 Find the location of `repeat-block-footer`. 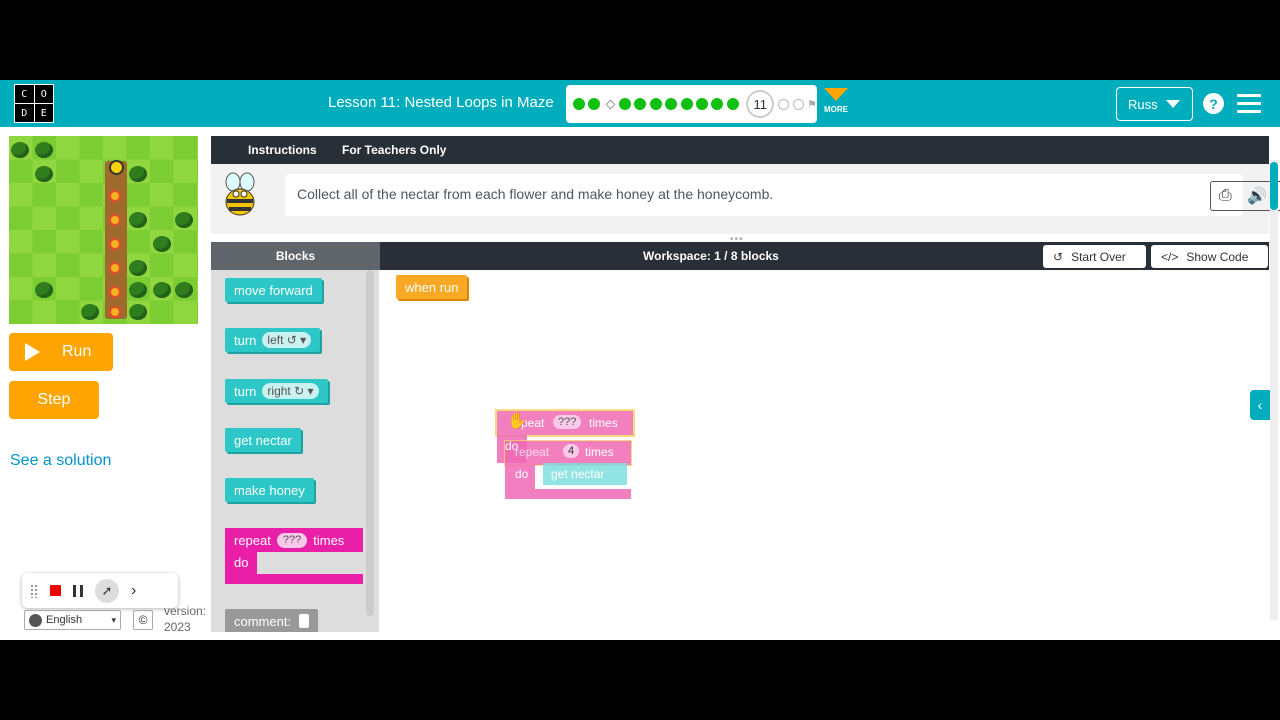

repeat-block-footer is located at coordinates (294, 579).